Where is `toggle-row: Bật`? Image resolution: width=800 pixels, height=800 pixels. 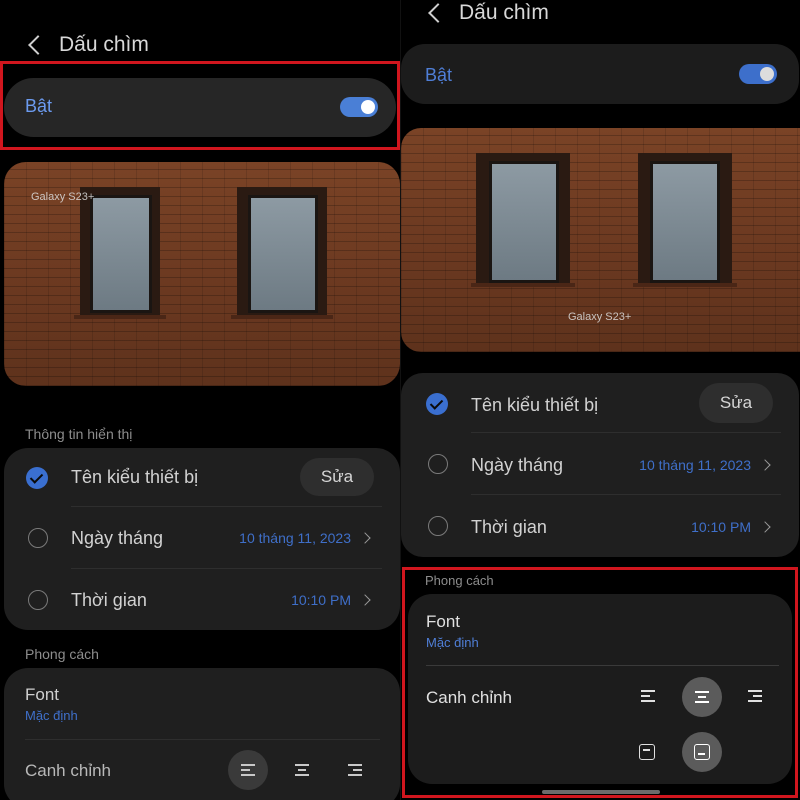 toggle-row: Bật is located at coordinates (600, 74).